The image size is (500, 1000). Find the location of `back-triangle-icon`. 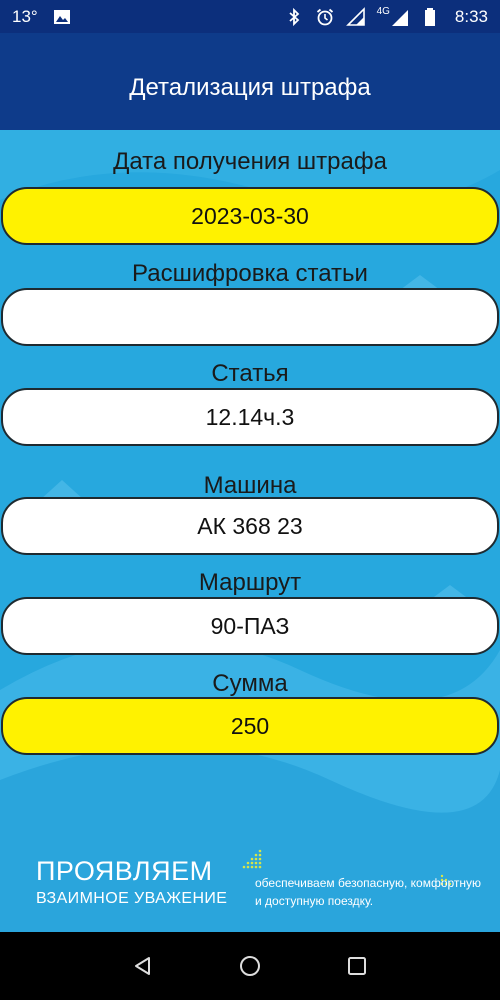

back-triangle-icon is located at coordinates (143, 966).